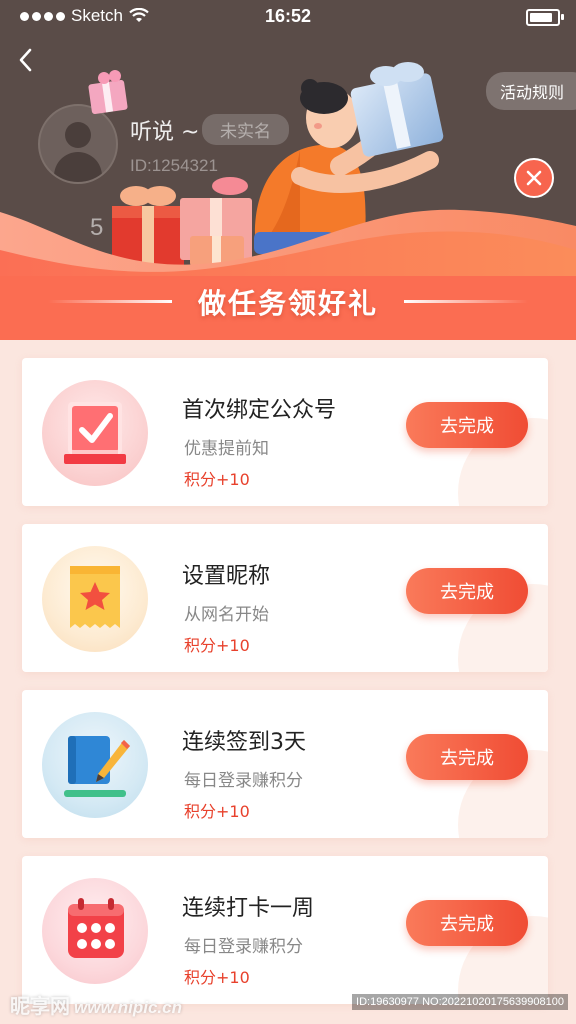 Image resolution: width=576 pixels, height=1024 pixels. I want to click on close-icon, so click(534, 178).